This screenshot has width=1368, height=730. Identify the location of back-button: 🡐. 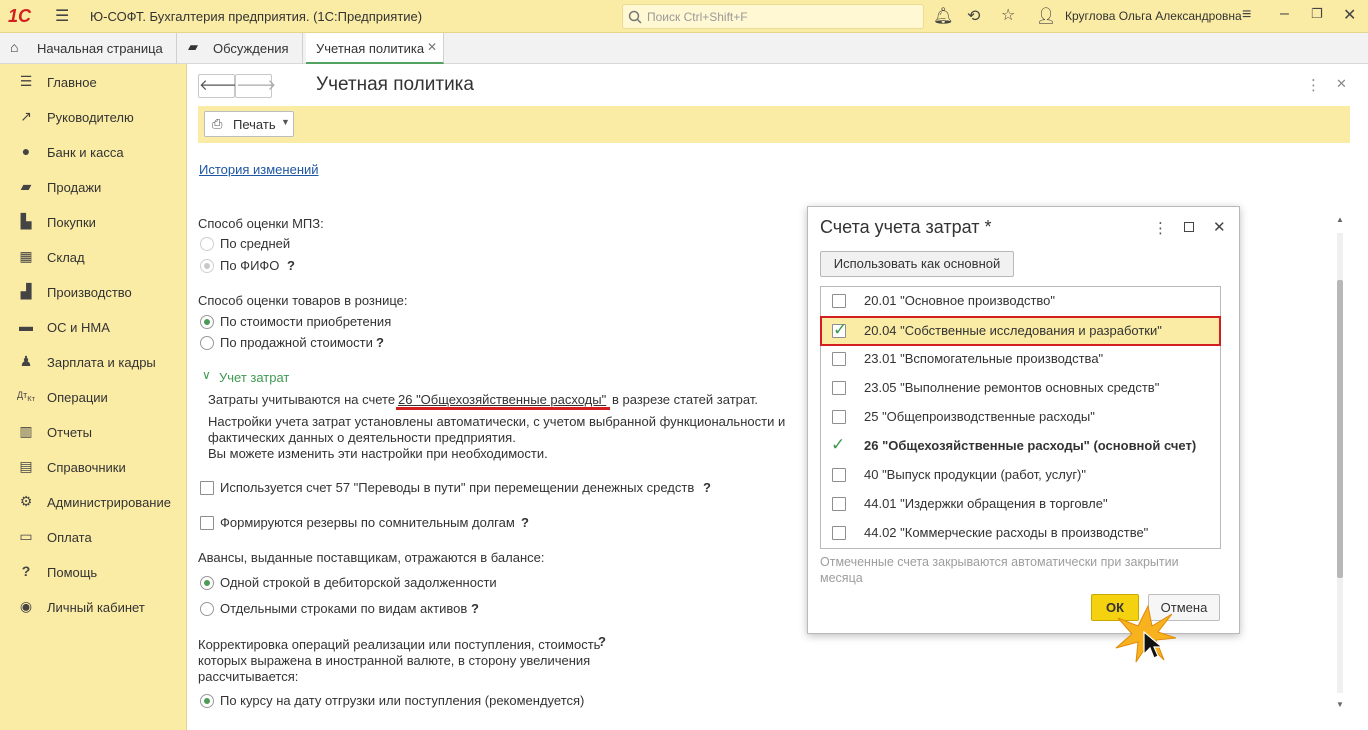
(218, 86).